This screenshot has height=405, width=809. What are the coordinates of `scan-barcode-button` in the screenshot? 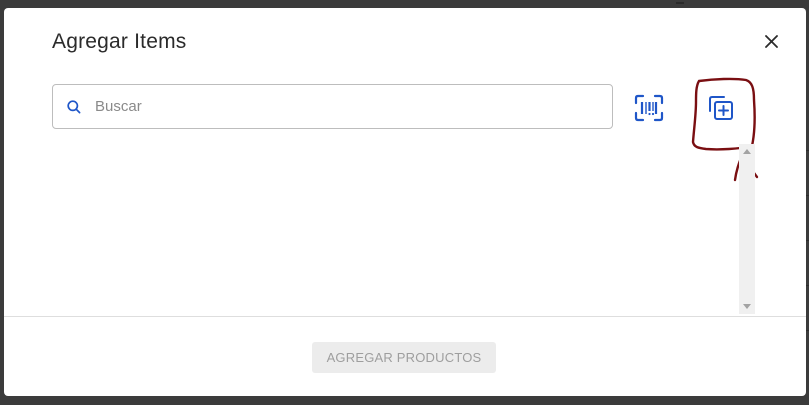 It's located at (649, 108).